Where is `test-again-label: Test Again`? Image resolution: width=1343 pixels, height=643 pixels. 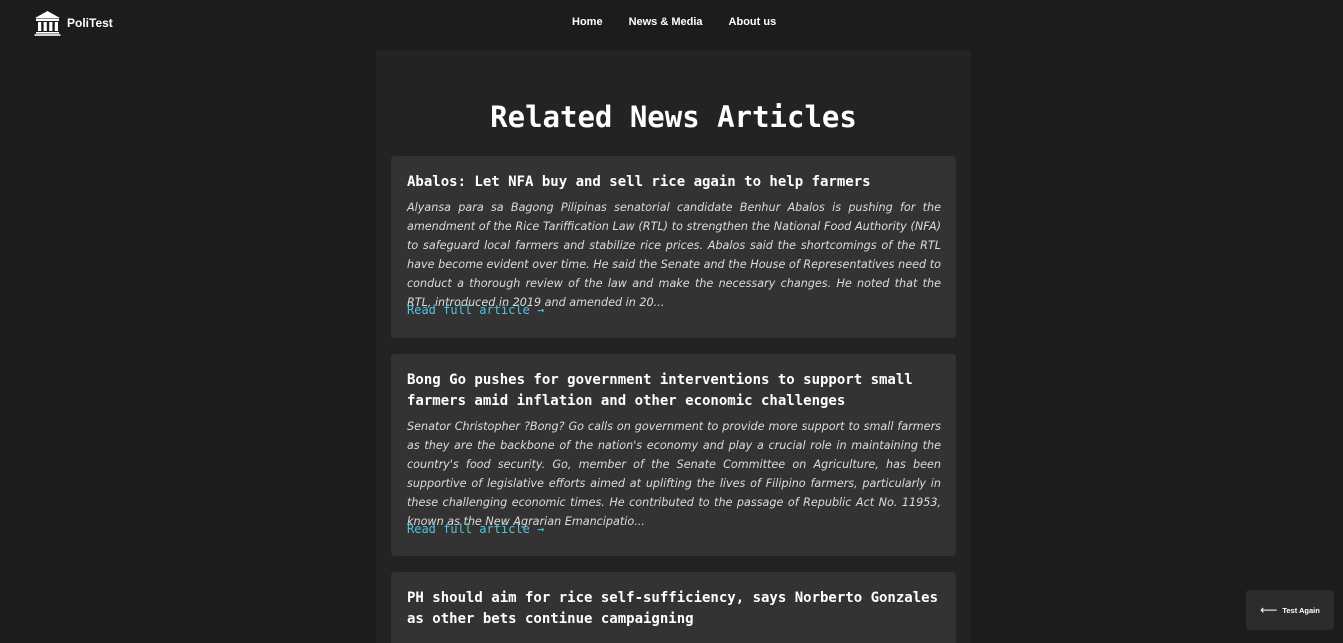
test-again-label: Test Again is located at coordinates (1301, 610).